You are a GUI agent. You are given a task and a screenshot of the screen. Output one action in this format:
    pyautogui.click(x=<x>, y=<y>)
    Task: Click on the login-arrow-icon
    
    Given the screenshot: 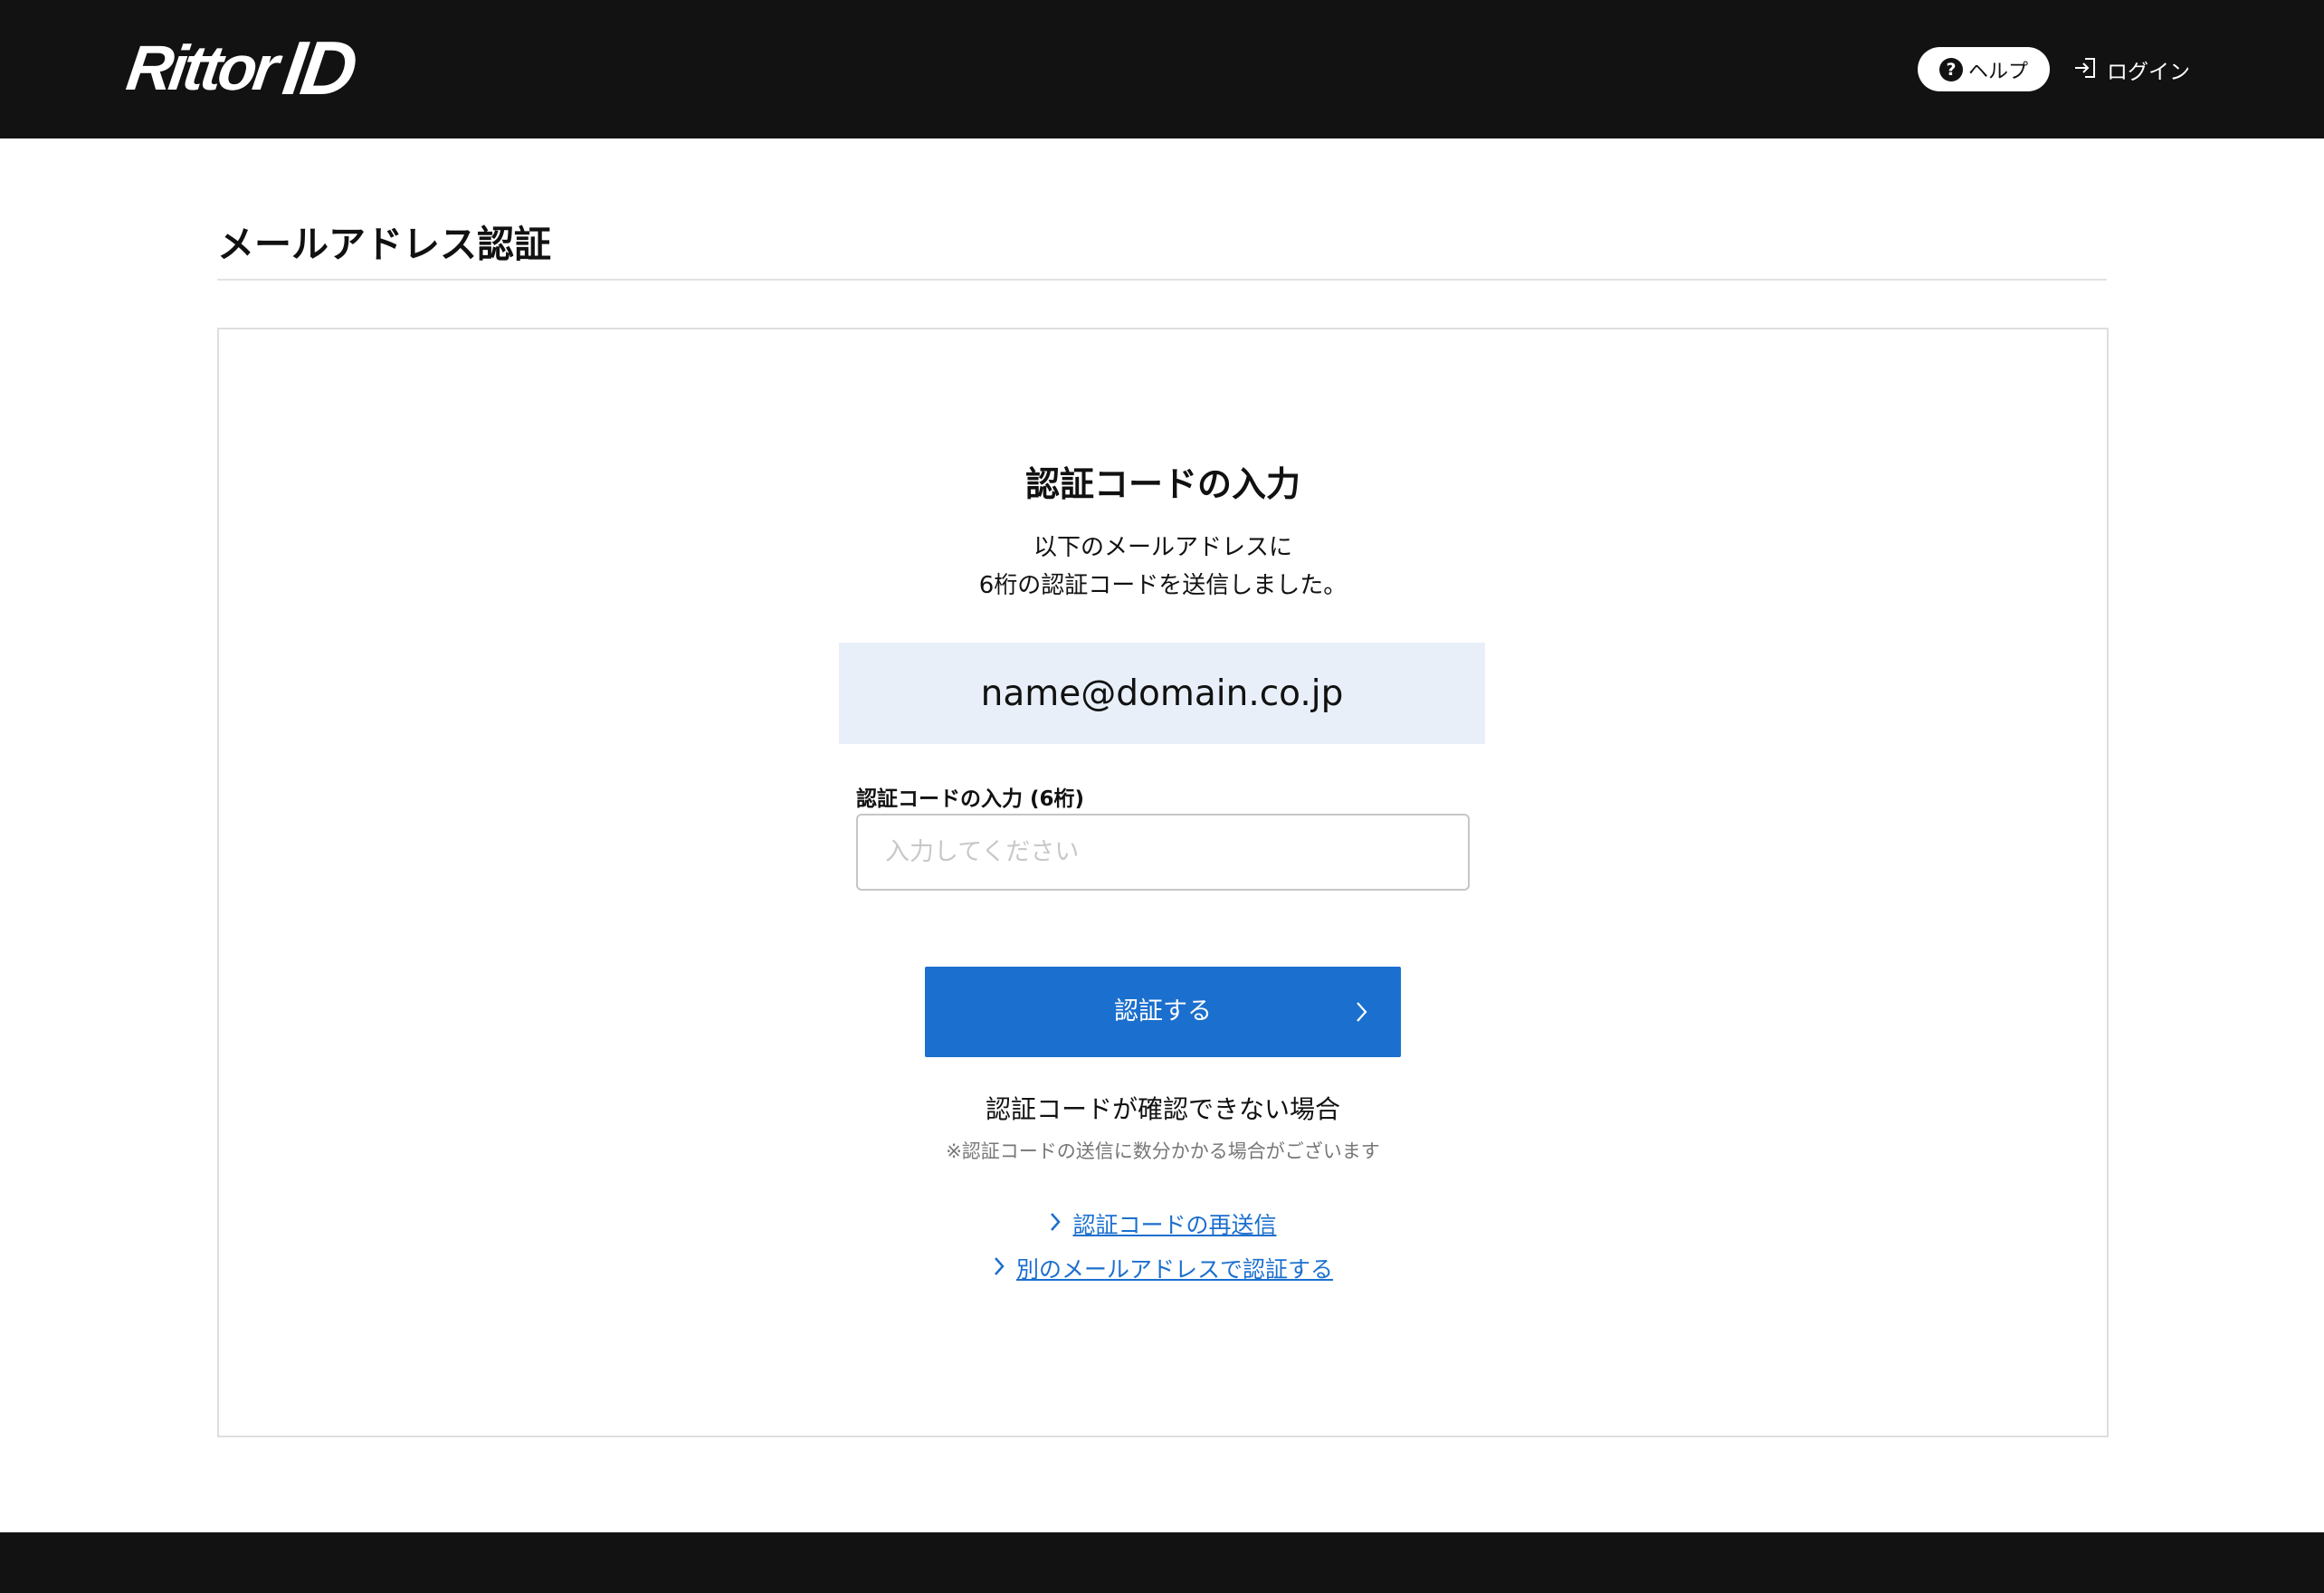 What is the action you would take?
    pyautogui.click(x=2085, y=69)
    